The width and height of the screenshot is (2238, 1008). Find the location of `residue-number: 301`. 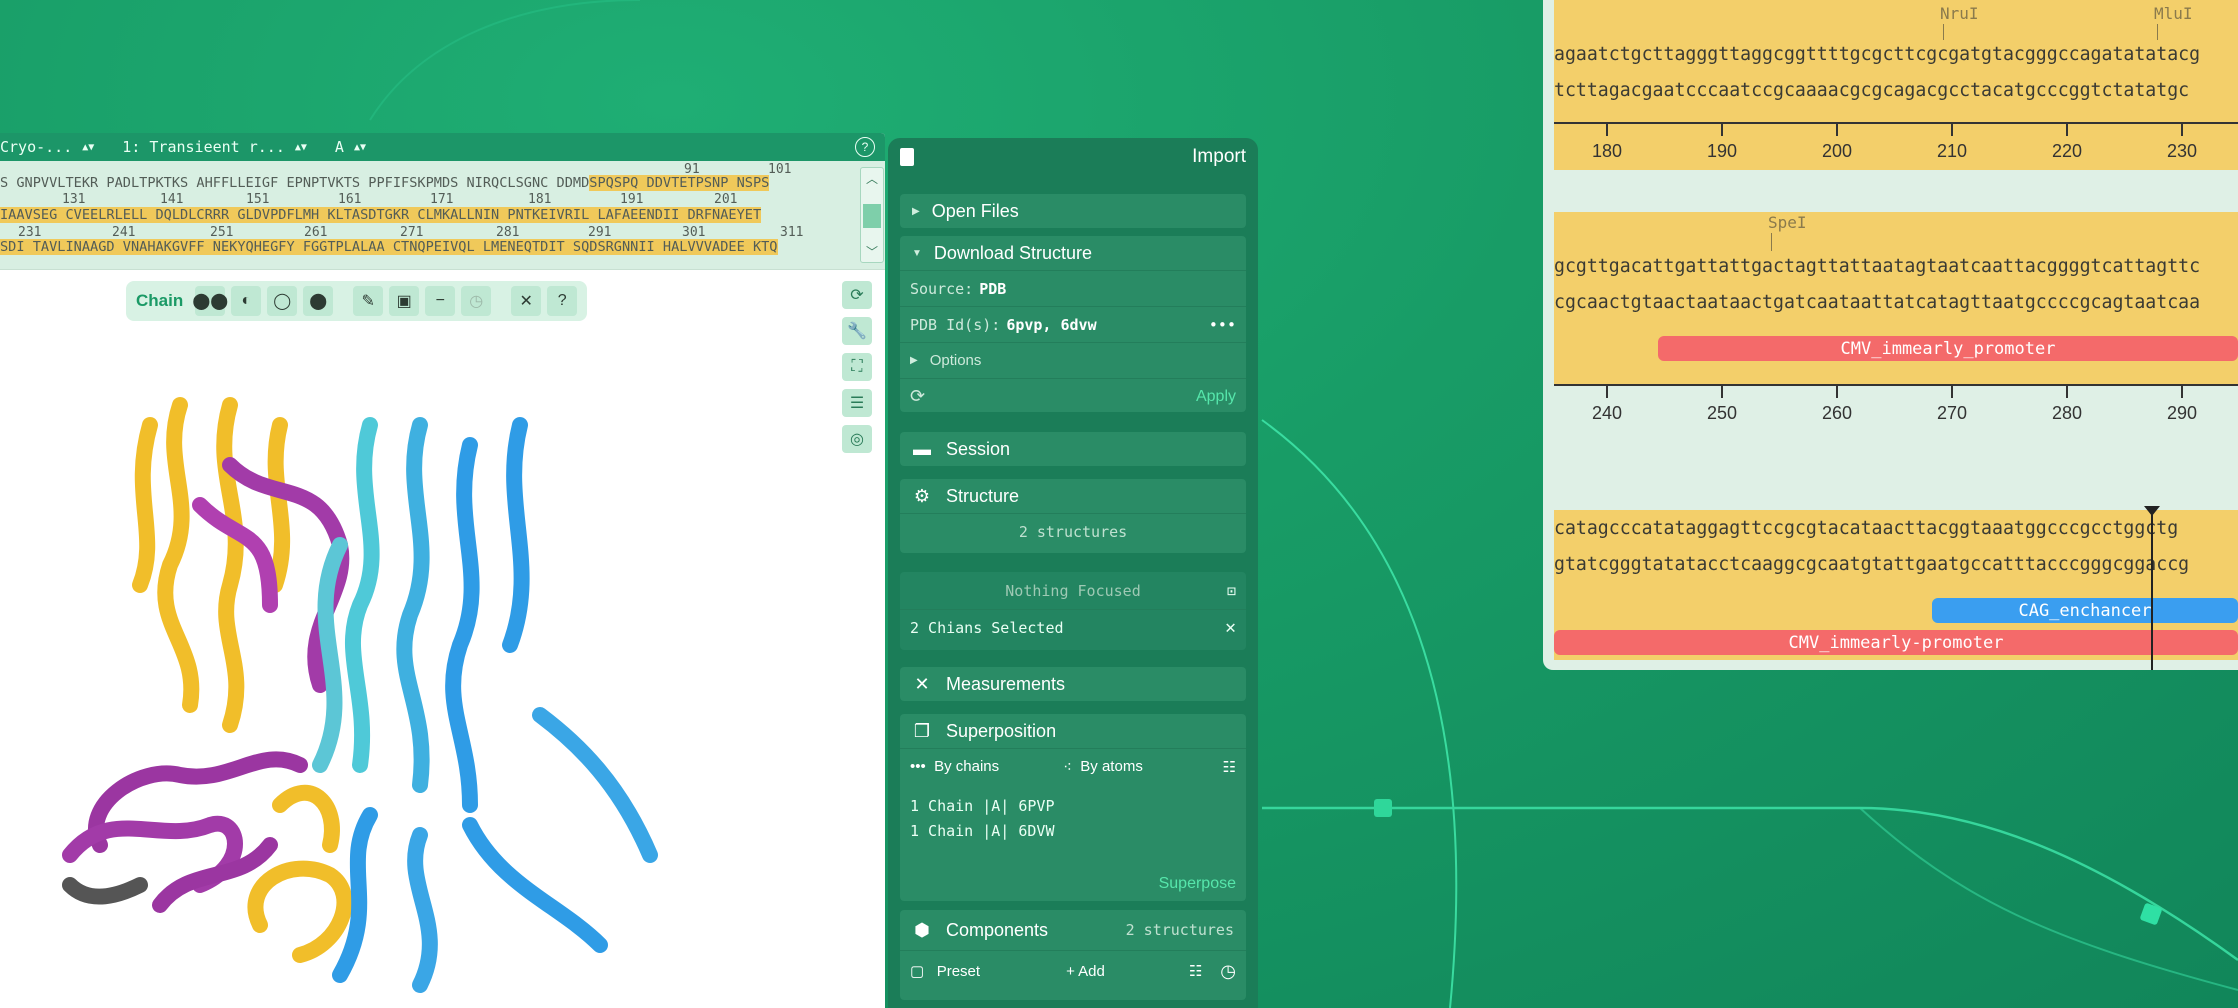

residue-number: 301 is located at coordinates (694, 232).